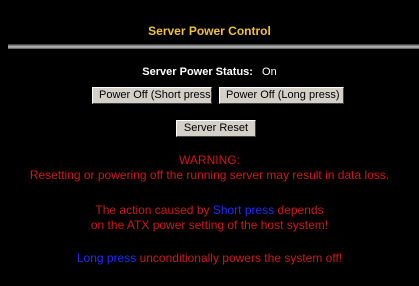  I want to click on short-press-prefix: The action caused by, so click(154, 210).